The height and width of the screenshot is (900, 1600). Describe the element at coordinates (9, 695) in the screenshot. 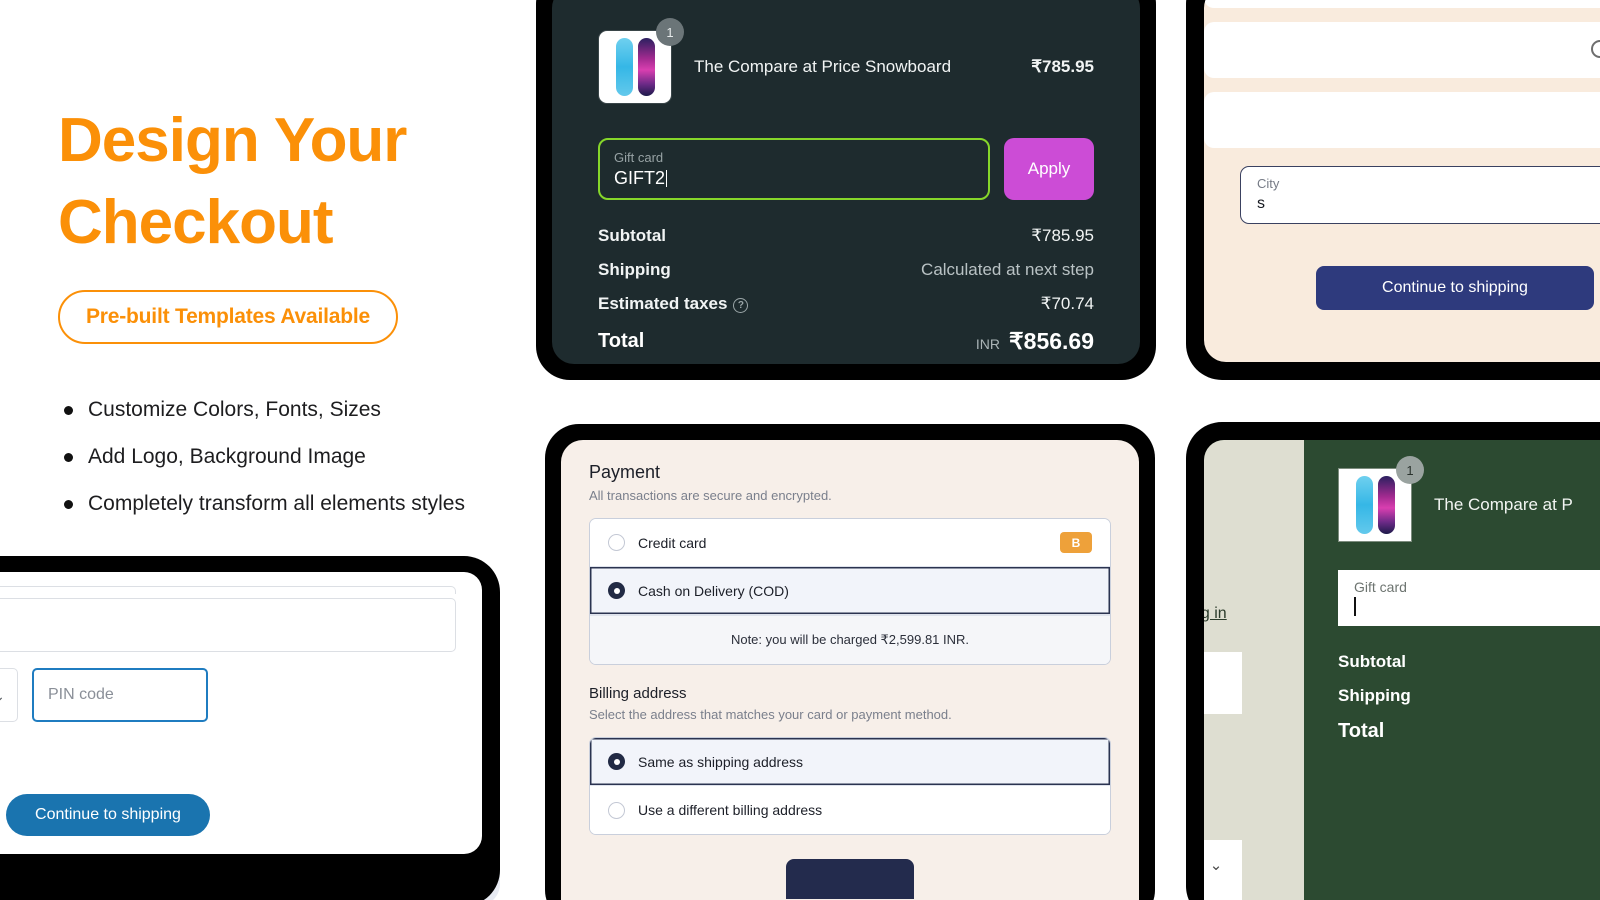

I see `state-select: State Madhya Pradesh ⌄` at that location.